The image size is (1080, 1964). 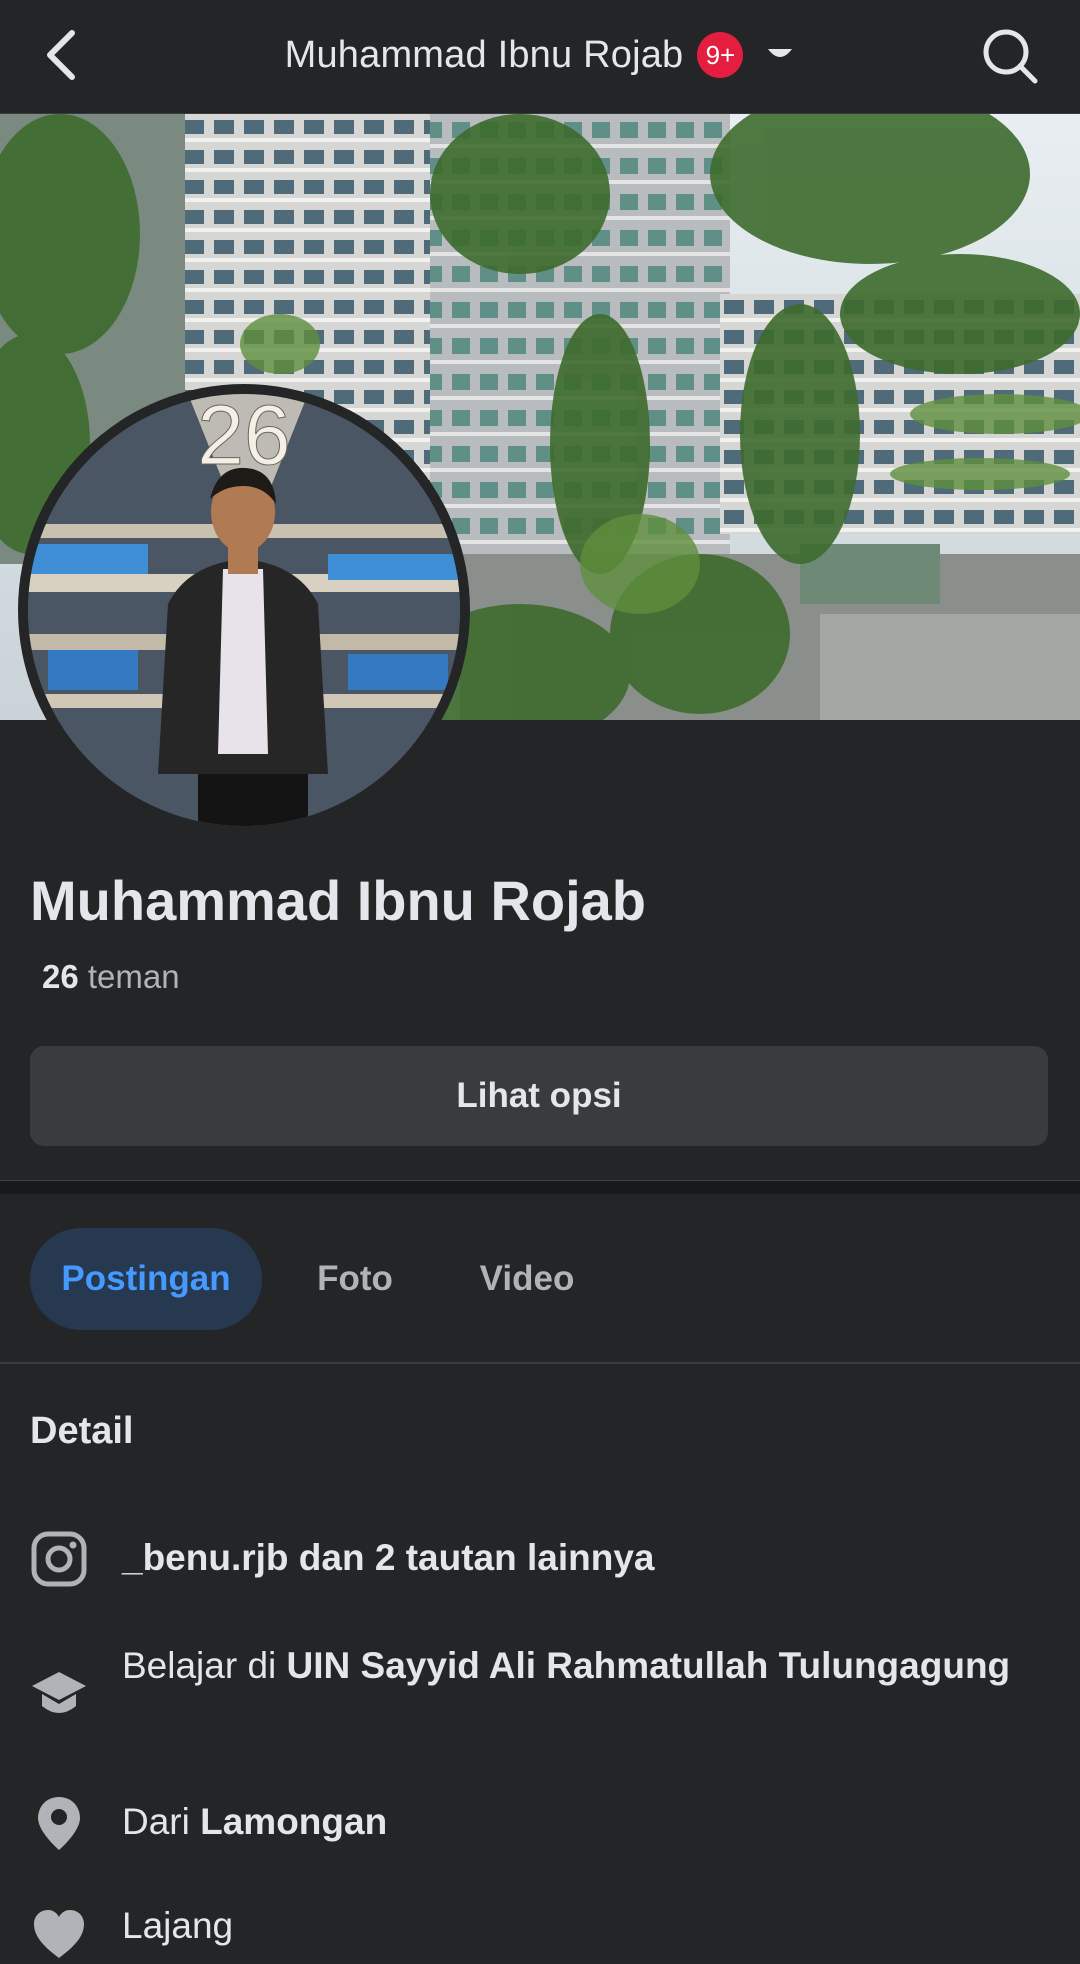 I want to click on detail-links-text: _benu.rjb dan 2 tautan lainnya, so click(x=388, y=1557).